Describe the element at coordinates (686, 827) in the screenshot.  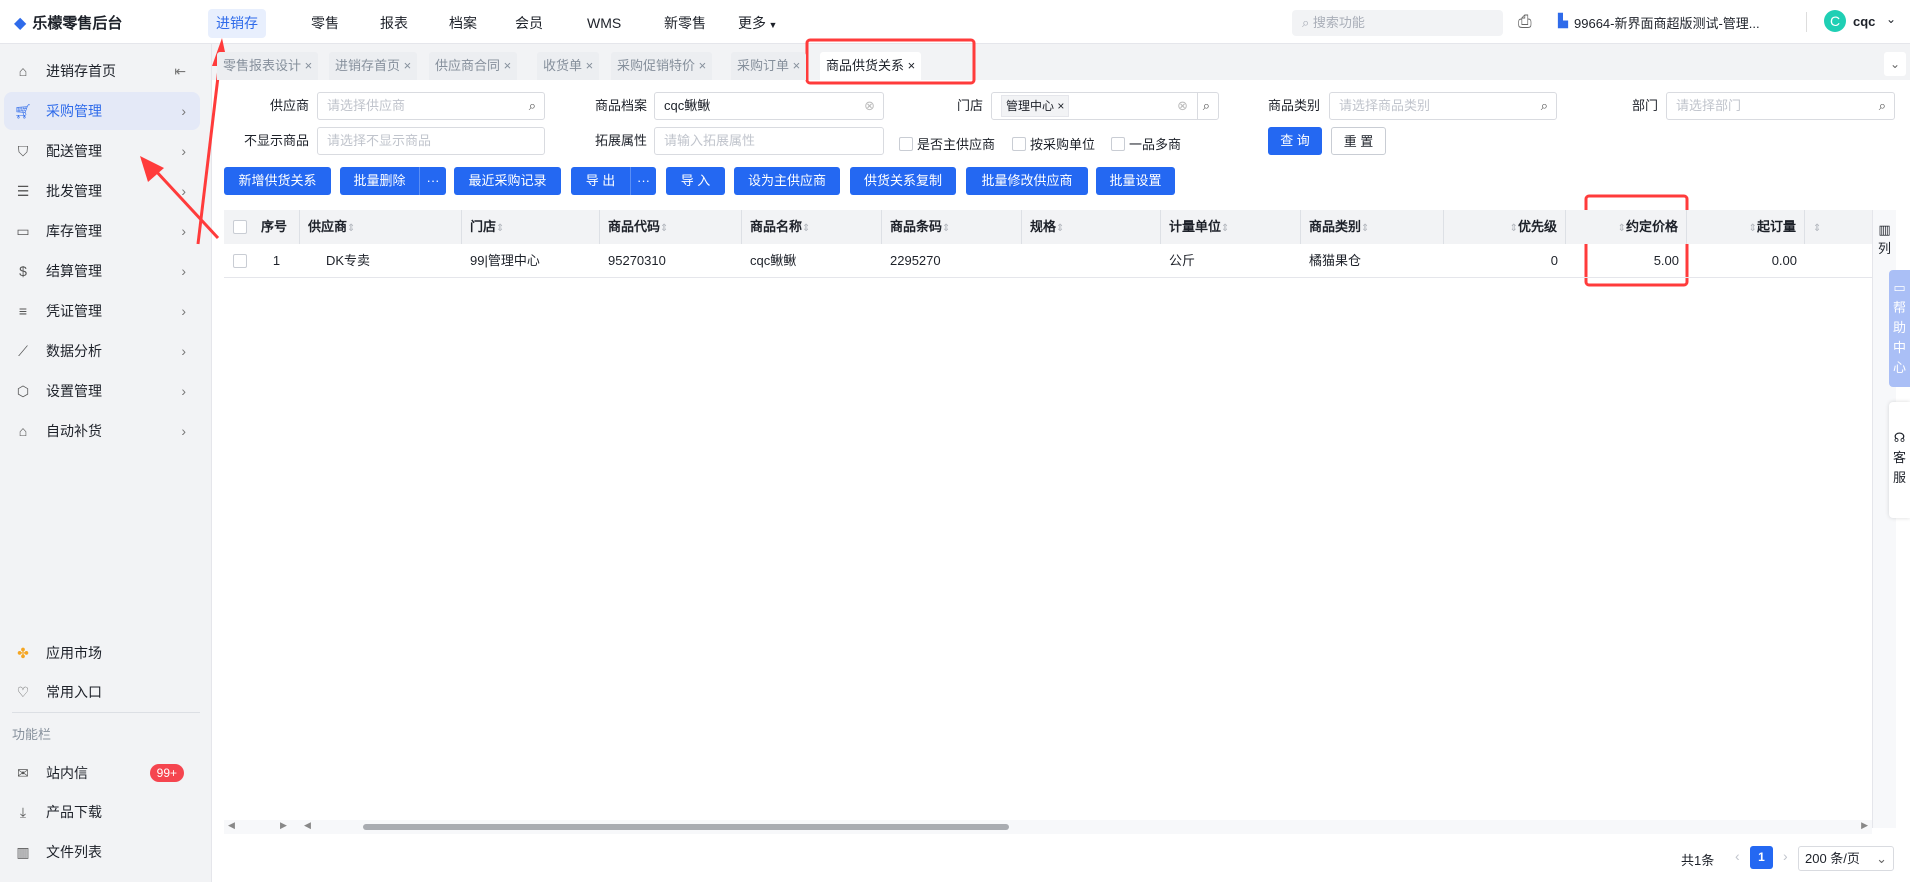
I see `scrollbar-thumb` at that location.